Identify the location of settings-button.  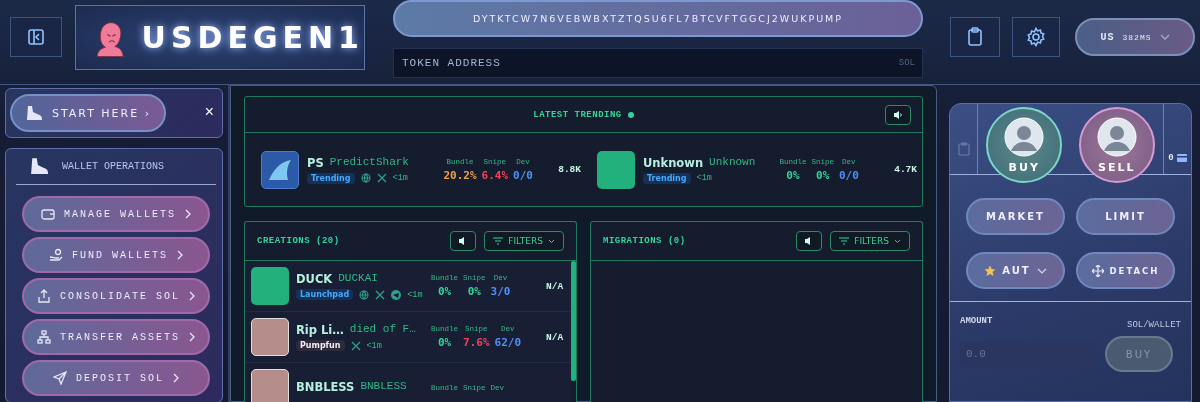
(1036, 37).